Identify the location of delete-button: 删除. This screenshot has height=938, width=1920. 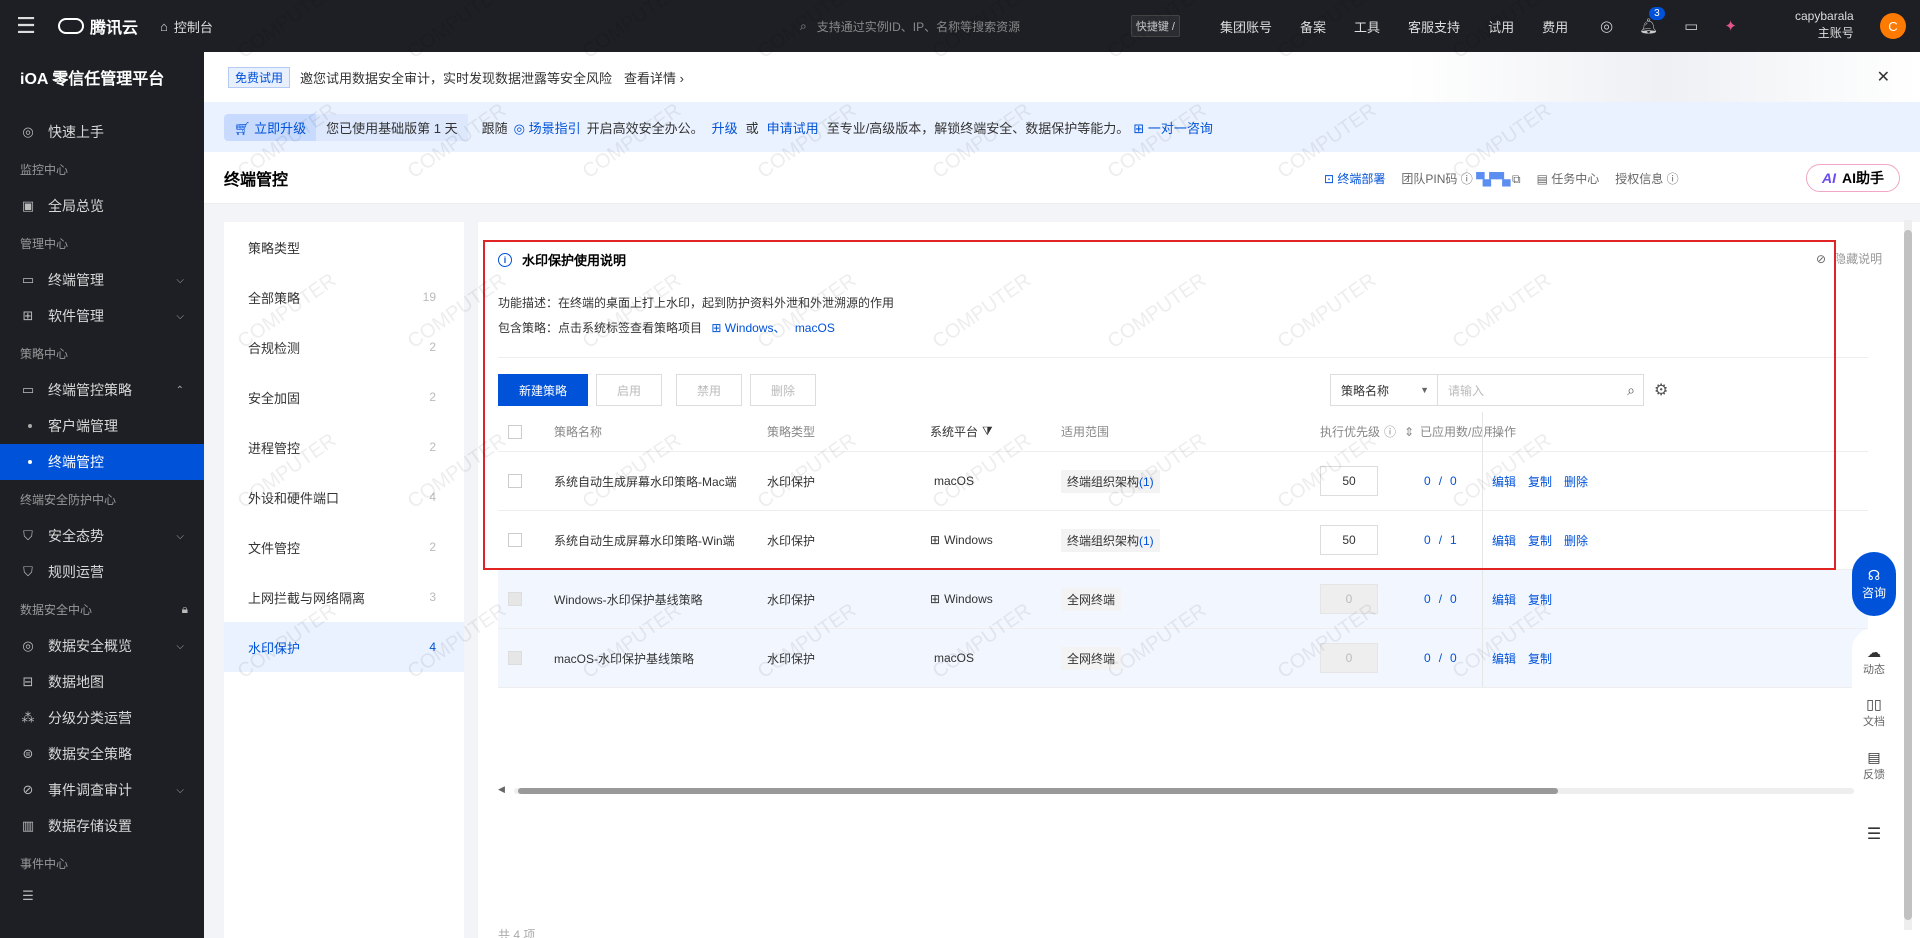
(783, 390).